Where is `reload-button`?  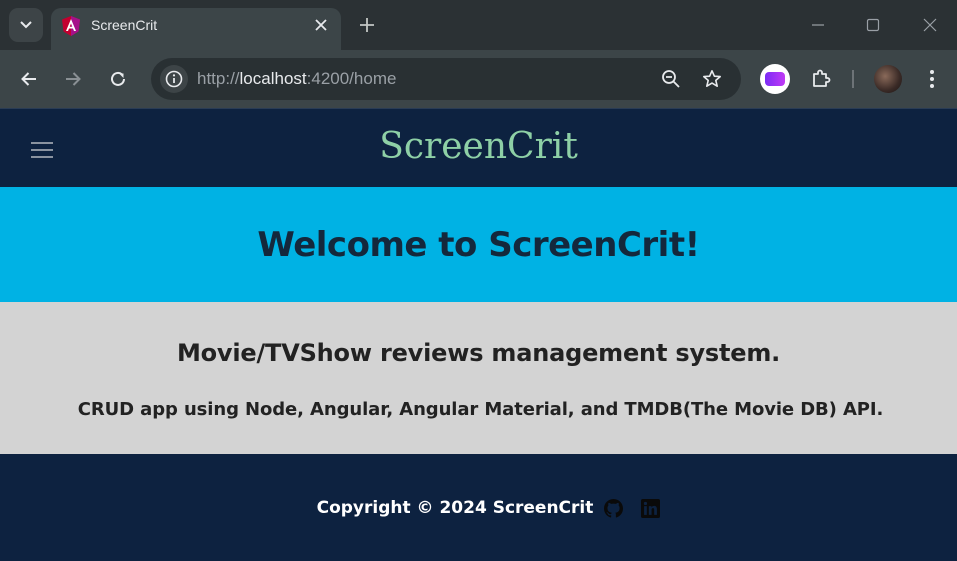 reload-button is located at coordinates (118, 79).